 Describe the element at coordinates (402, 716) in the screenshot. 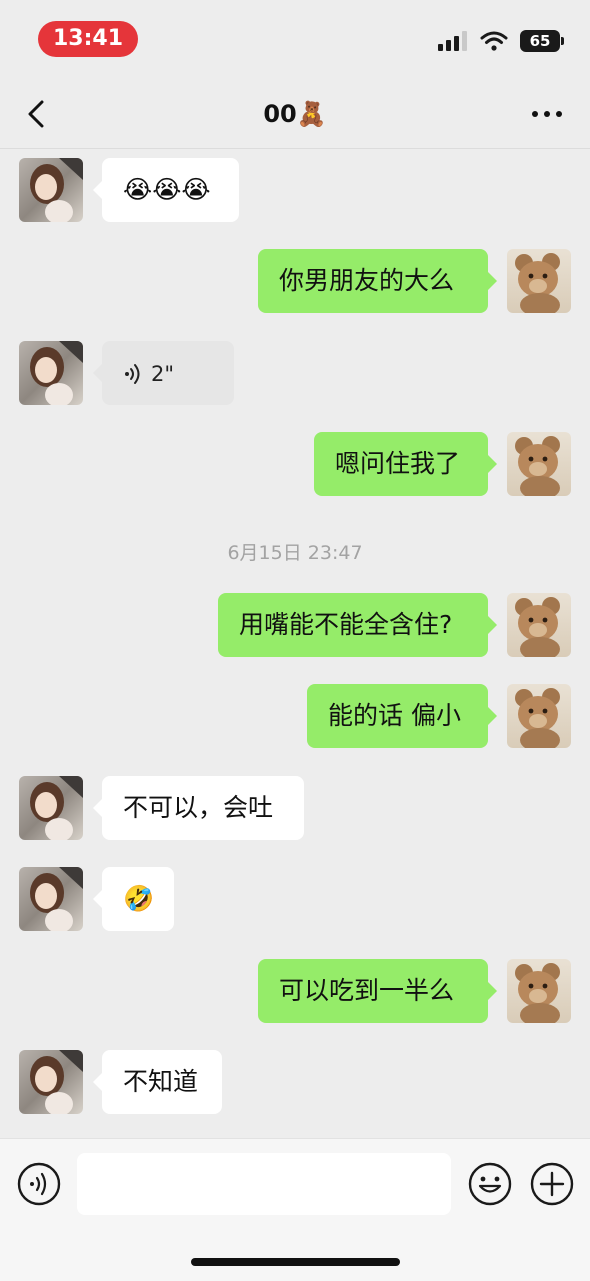

I see `message-bubble: 能的话 偏小` at that location.